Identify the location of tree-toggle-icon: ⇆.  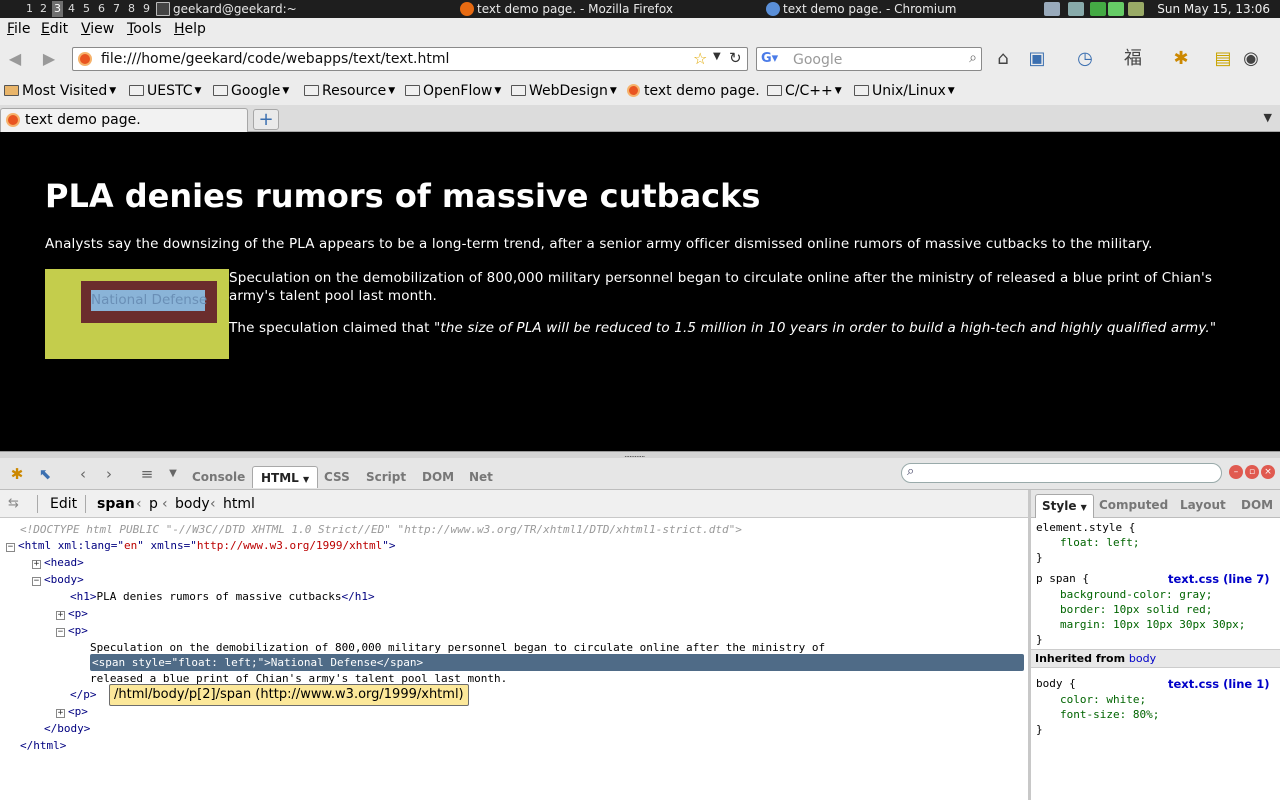
(13, 503).